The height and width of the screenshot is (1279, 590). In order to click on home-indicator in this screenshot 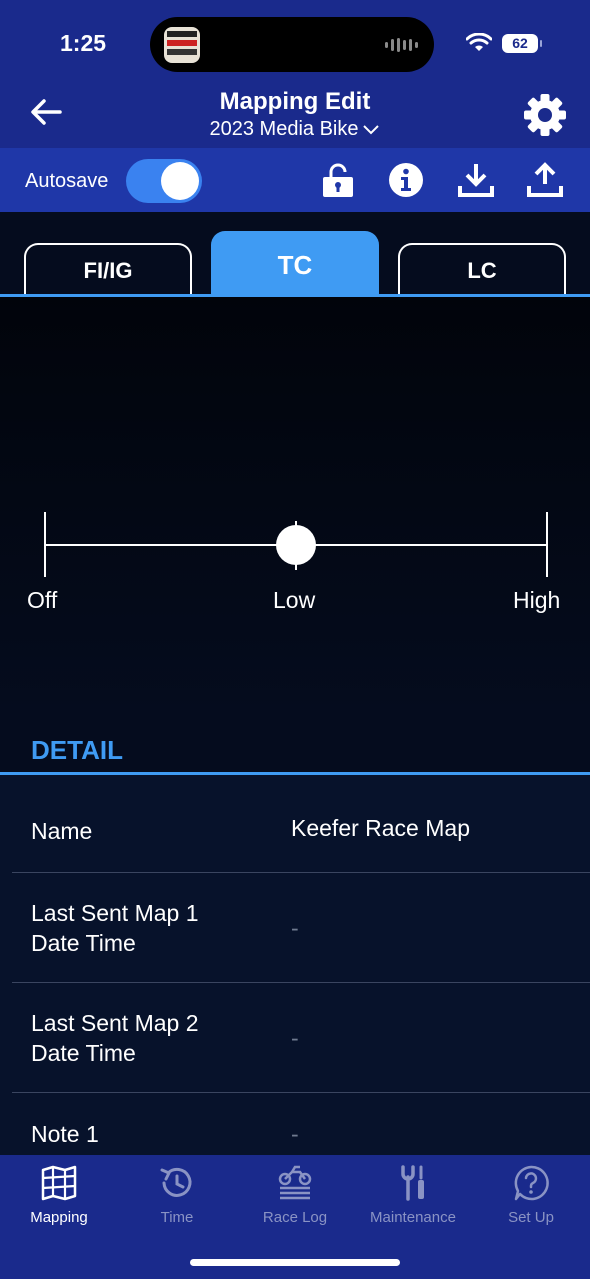, I will do `click(295, 1262)`.